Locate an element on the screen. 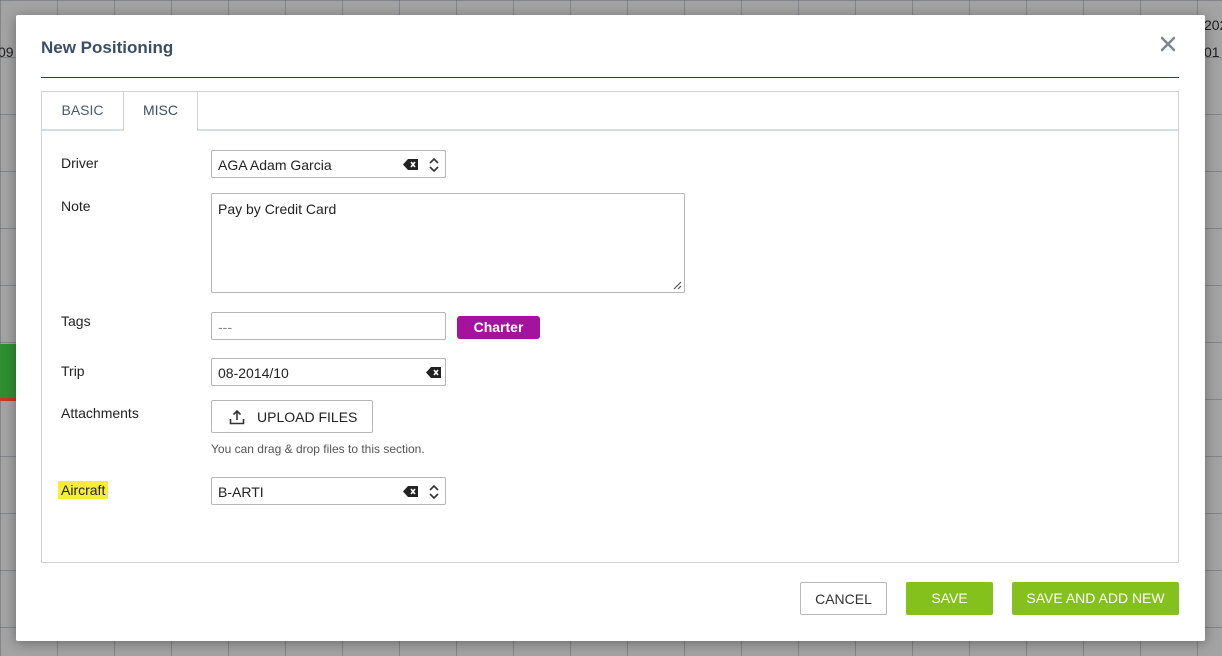 The height and width of the screenshot is (656, 1222). dialog-header: New Positioning is located at coordinates (610, 46).